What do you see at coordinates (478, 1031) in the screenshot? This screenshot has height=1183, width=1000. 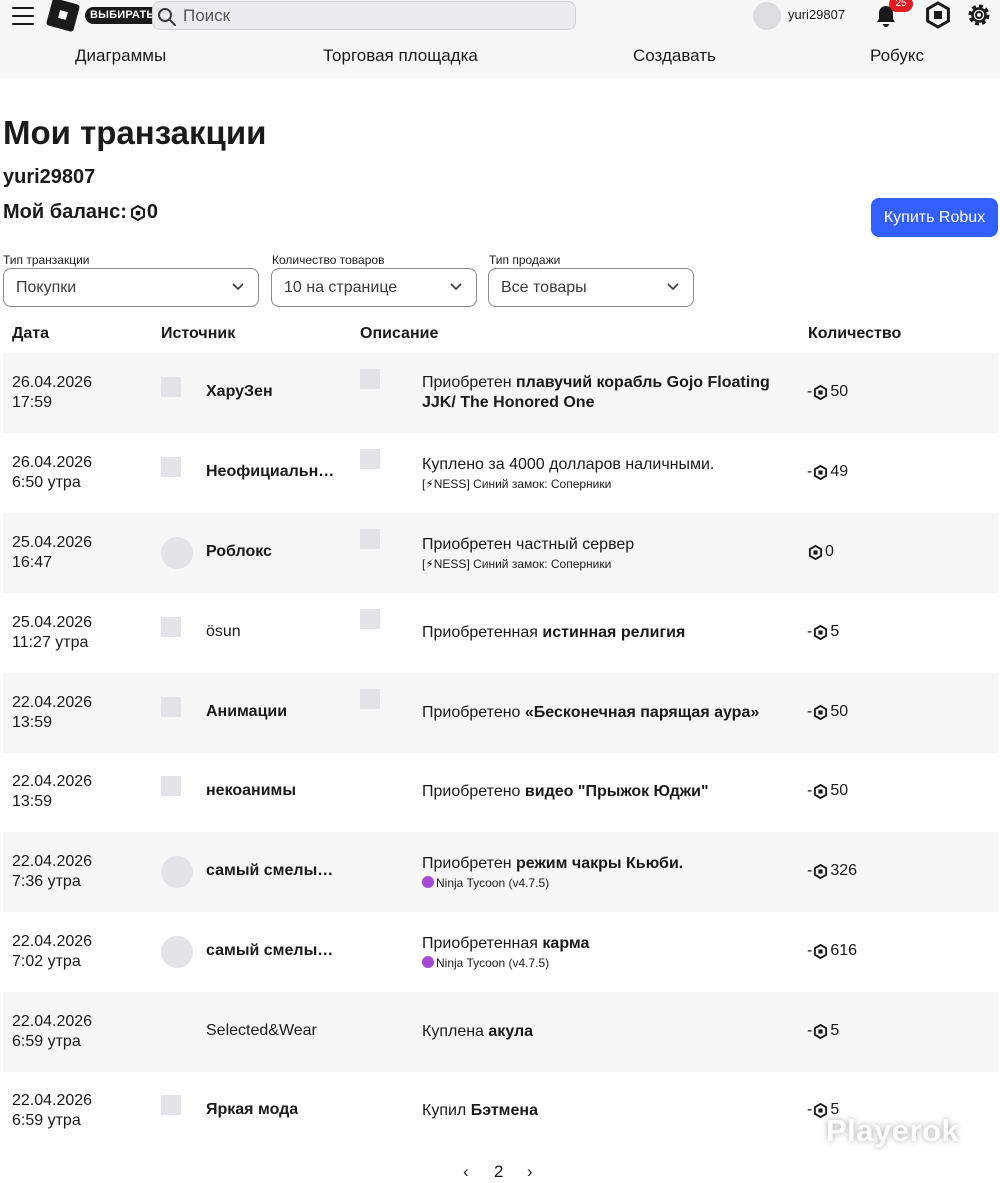 I see `row-description: Куплена акула` at bounding box center [478, 1031].